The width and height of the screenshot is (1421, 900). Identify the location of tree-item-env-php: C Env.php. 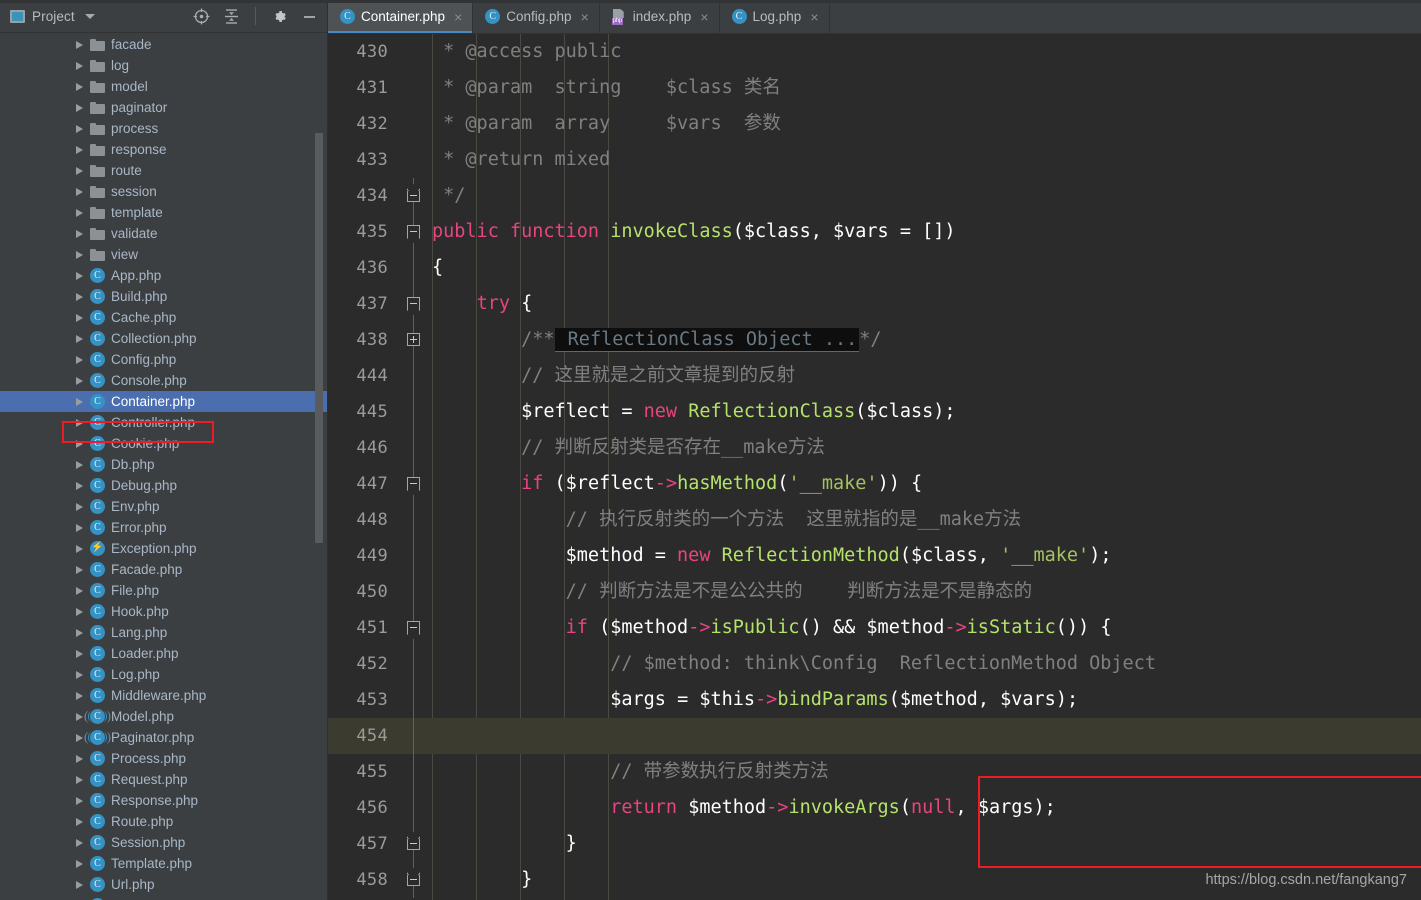
(163, 506).